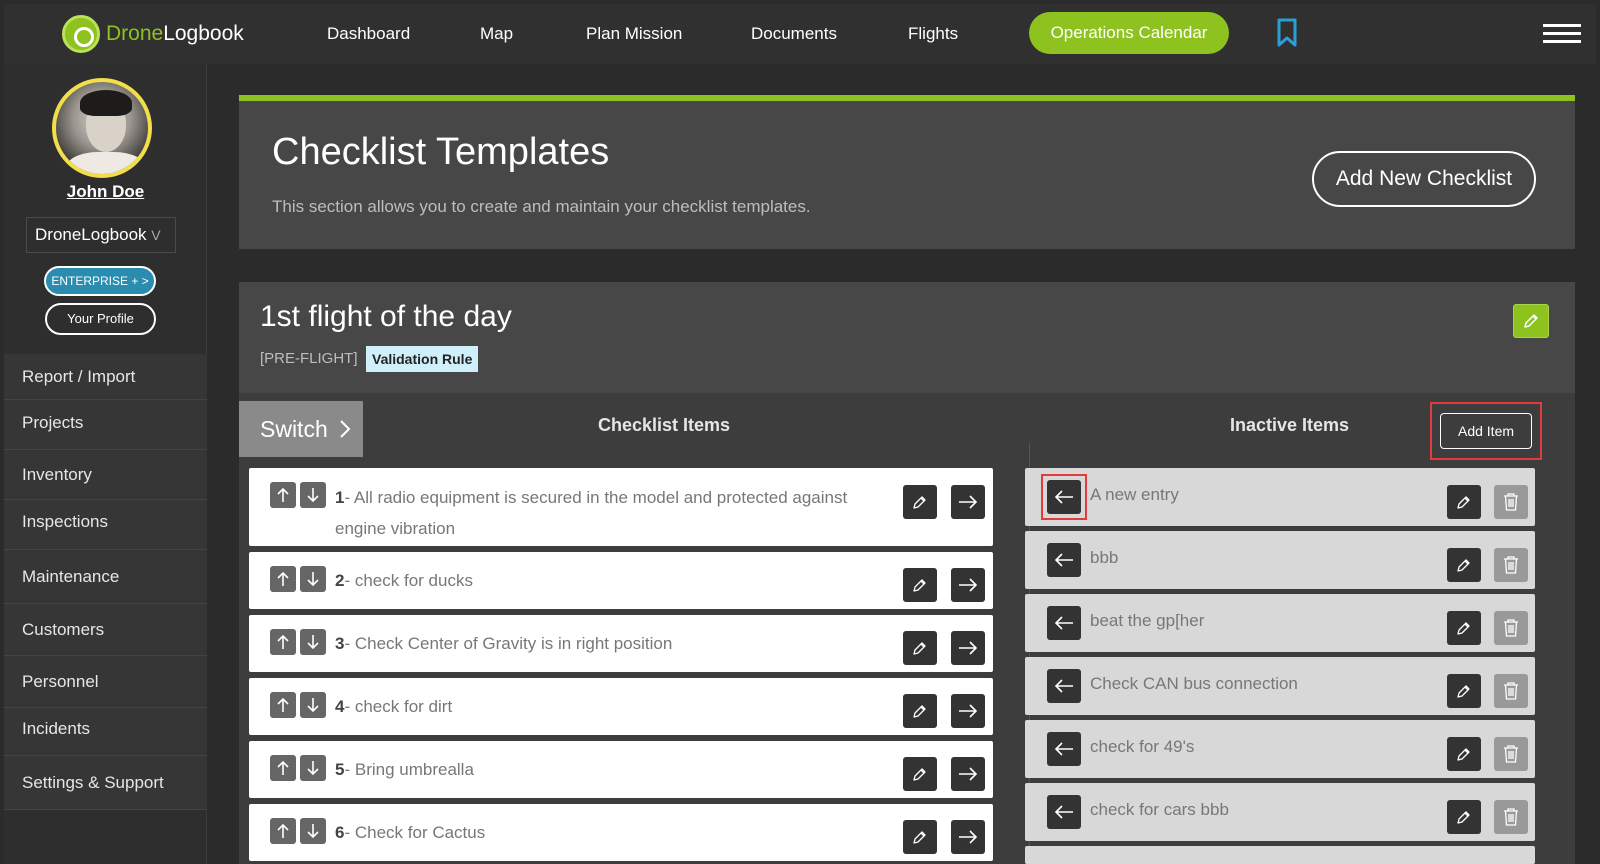  I want to click on nav-plan-mission: Plan Mission, so click(634, 34).